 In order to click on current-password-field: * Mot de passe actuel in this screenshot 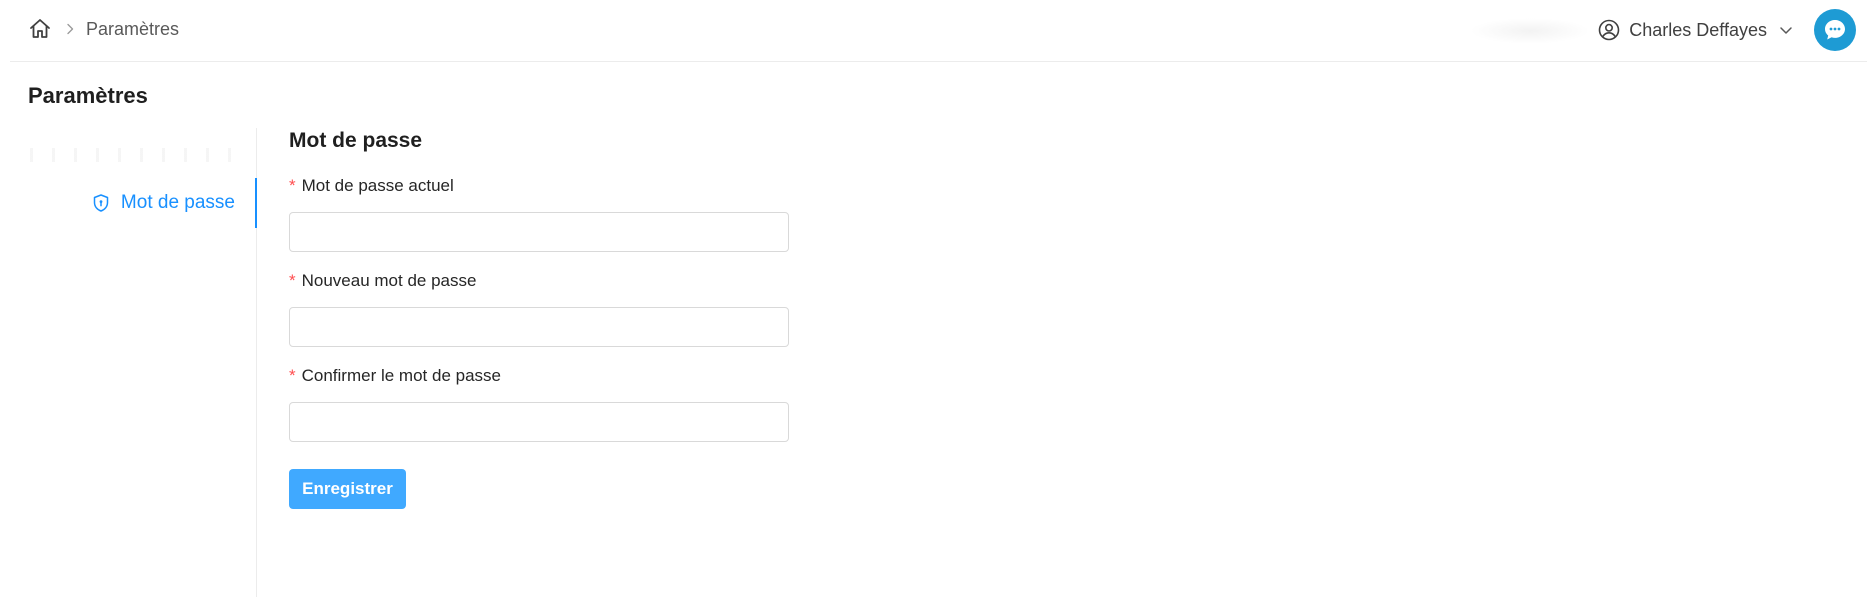, I will do `click(539, 213)`.